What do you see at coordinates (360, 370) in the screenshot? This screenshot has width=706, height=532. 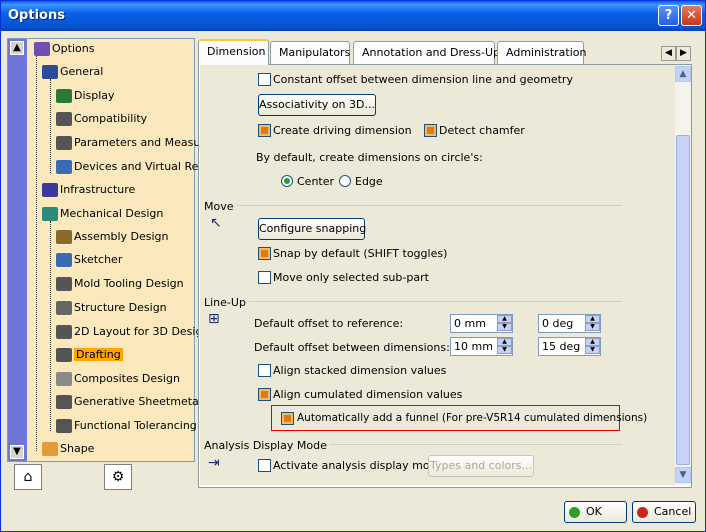 I see `align-stacked-label: Align stacked dimension values` at bounding box center [360, 370].